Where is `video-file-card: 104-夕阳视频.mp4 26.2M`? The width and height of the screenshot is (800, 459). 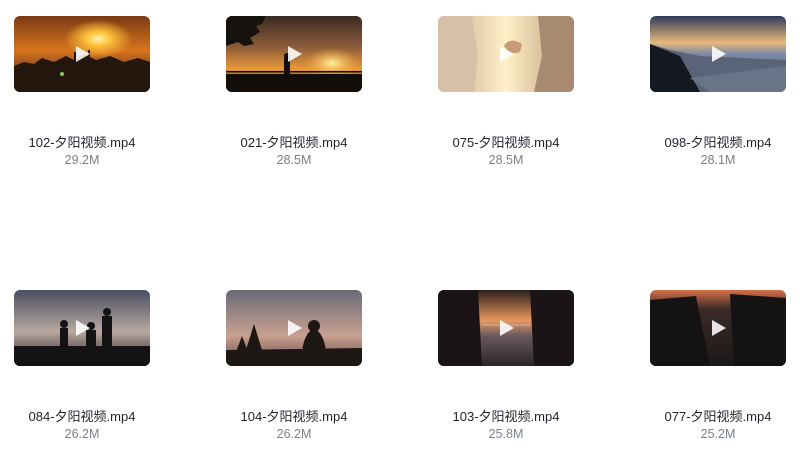 video-file-card: 104-夕阳视频.mp4 26.2M is located at coordinates (326, 370).